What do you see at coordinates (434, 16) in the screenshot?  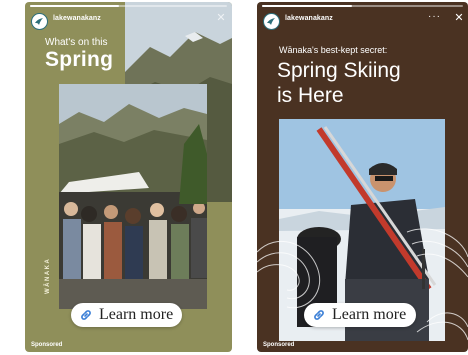 I see `more-icon: ···` at bounding box center [434, 16].